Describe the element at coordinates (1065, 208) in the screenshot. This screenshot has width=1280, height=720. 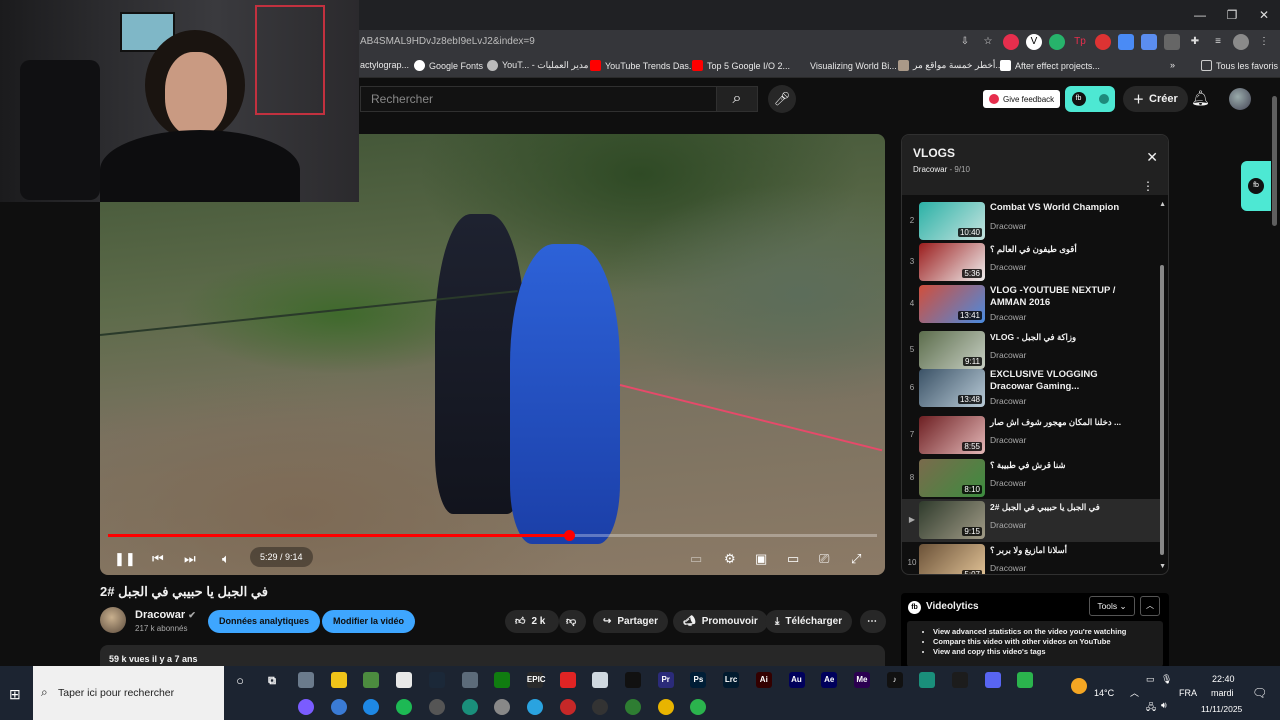
I see `playlist-item-title: Combat VS World Champion` at that location.